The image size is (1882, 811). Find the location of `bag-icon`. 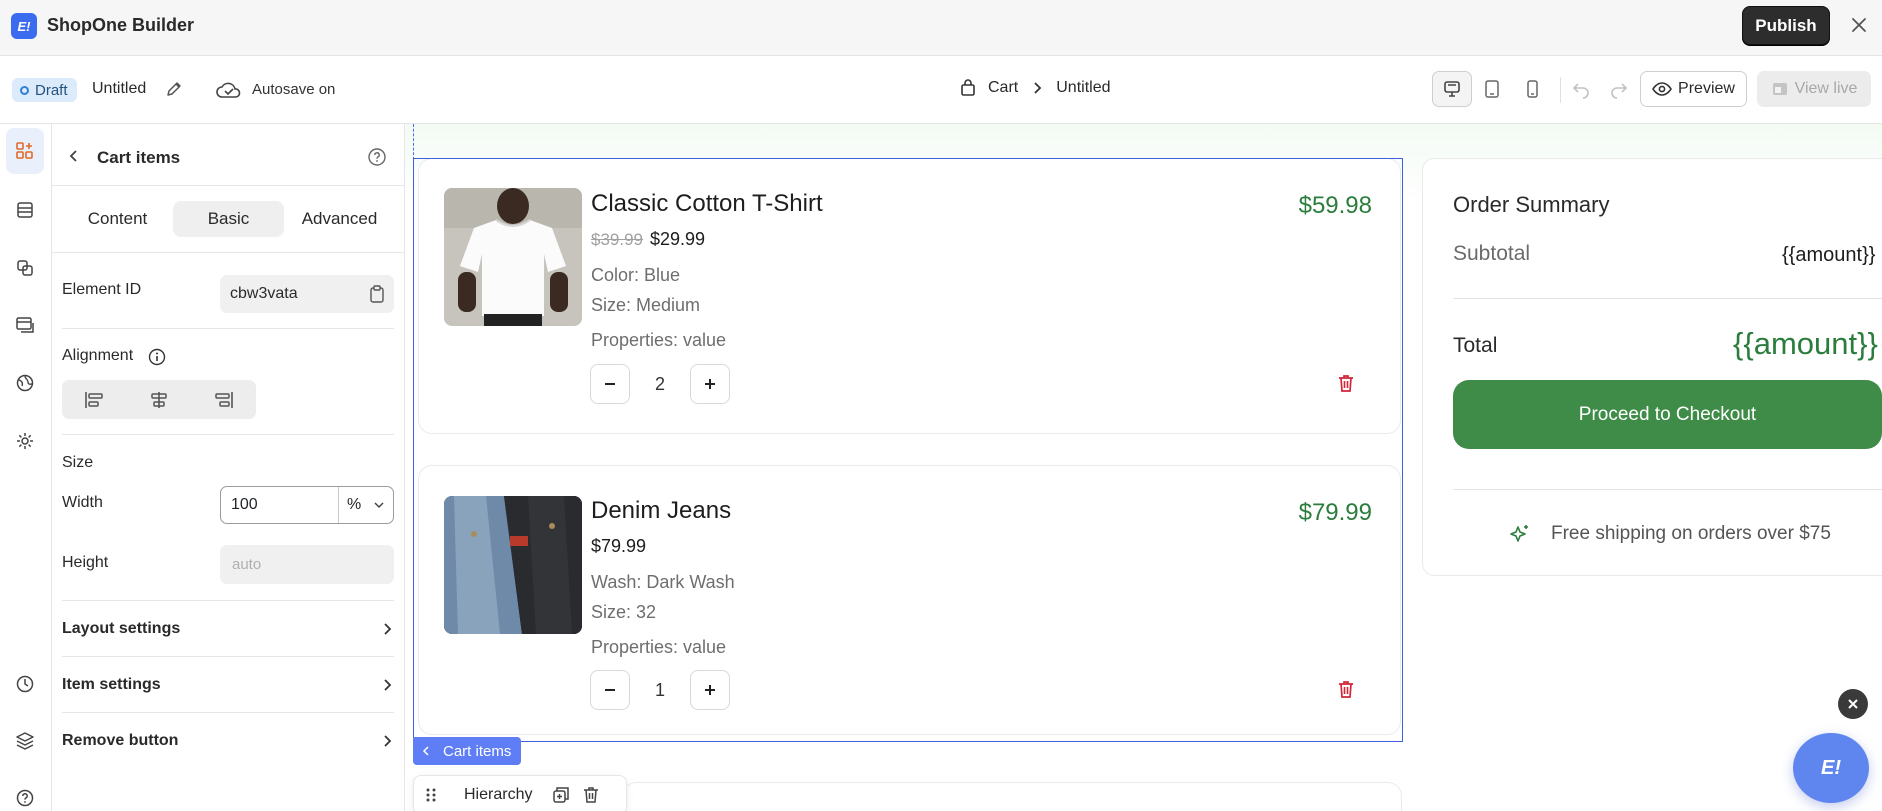

bag-icon is located at coordinates (968, 88).